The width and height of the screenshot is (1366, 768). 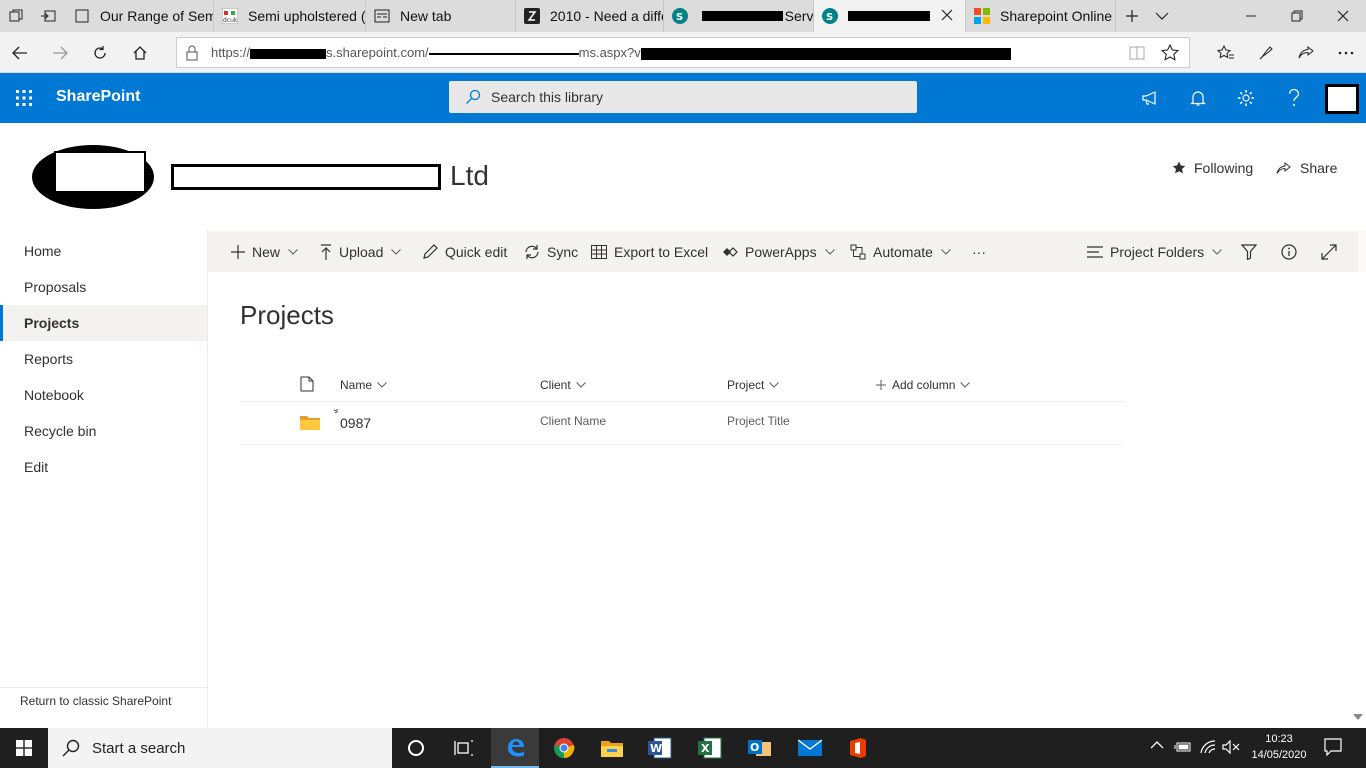 I want to click on tab-new-tab: New tab, so click(x=441, y=16).